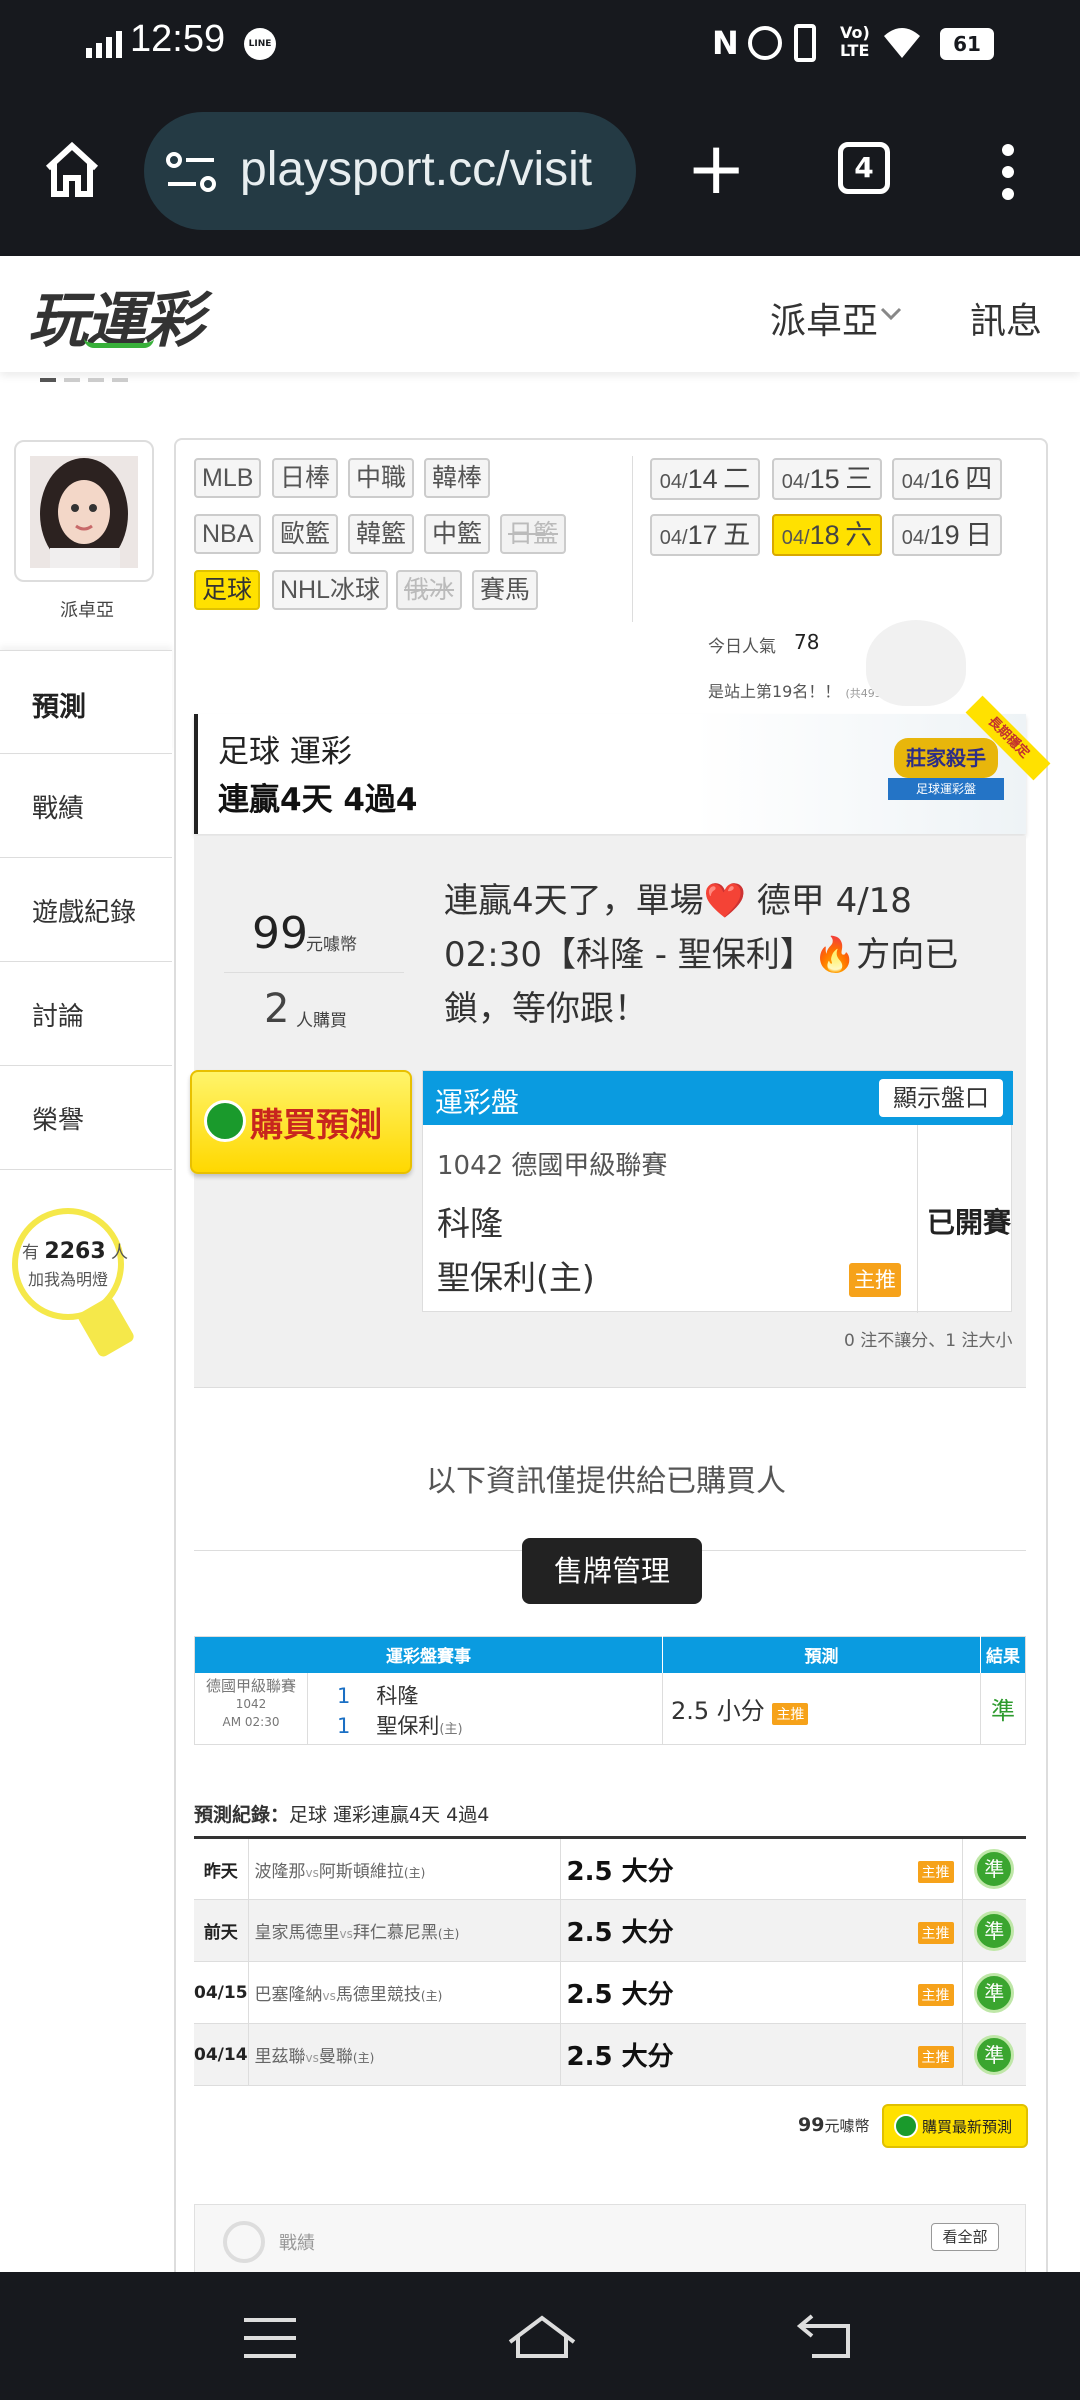  I want to click on buy-prediction-button: 購買預測, so click(301, 1122).